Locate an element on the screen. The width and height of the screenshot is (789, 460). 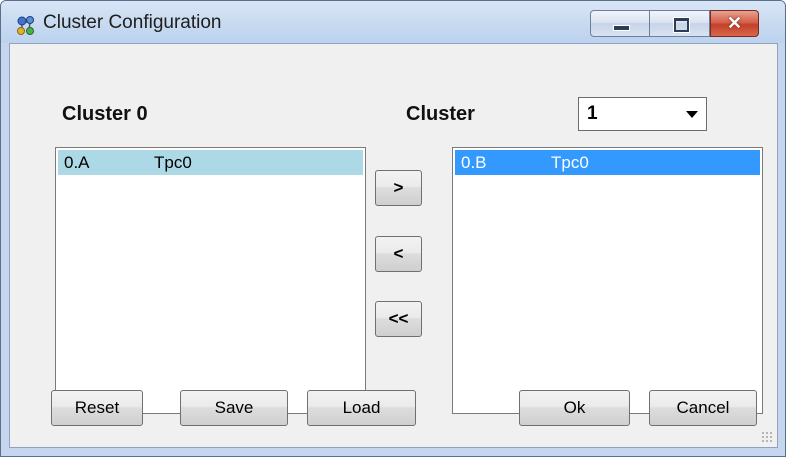
cluster-select: 1 is located at coordinates (642, 114).